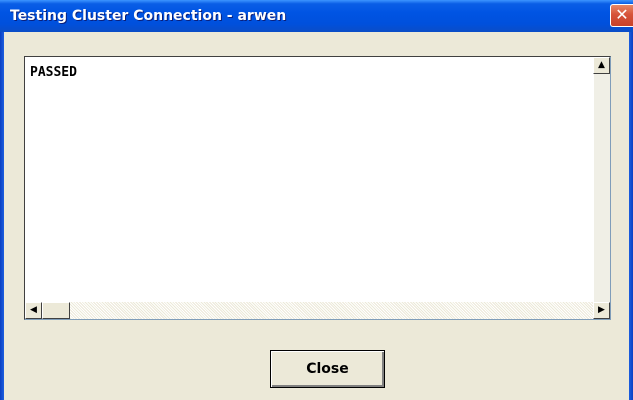 The height and width of the screenshot is (400, 633). What do you see at coordinates (601, 310) in the screenshot?
I see `scroll-right-icon: ▶` at bounding box center [601, 310].